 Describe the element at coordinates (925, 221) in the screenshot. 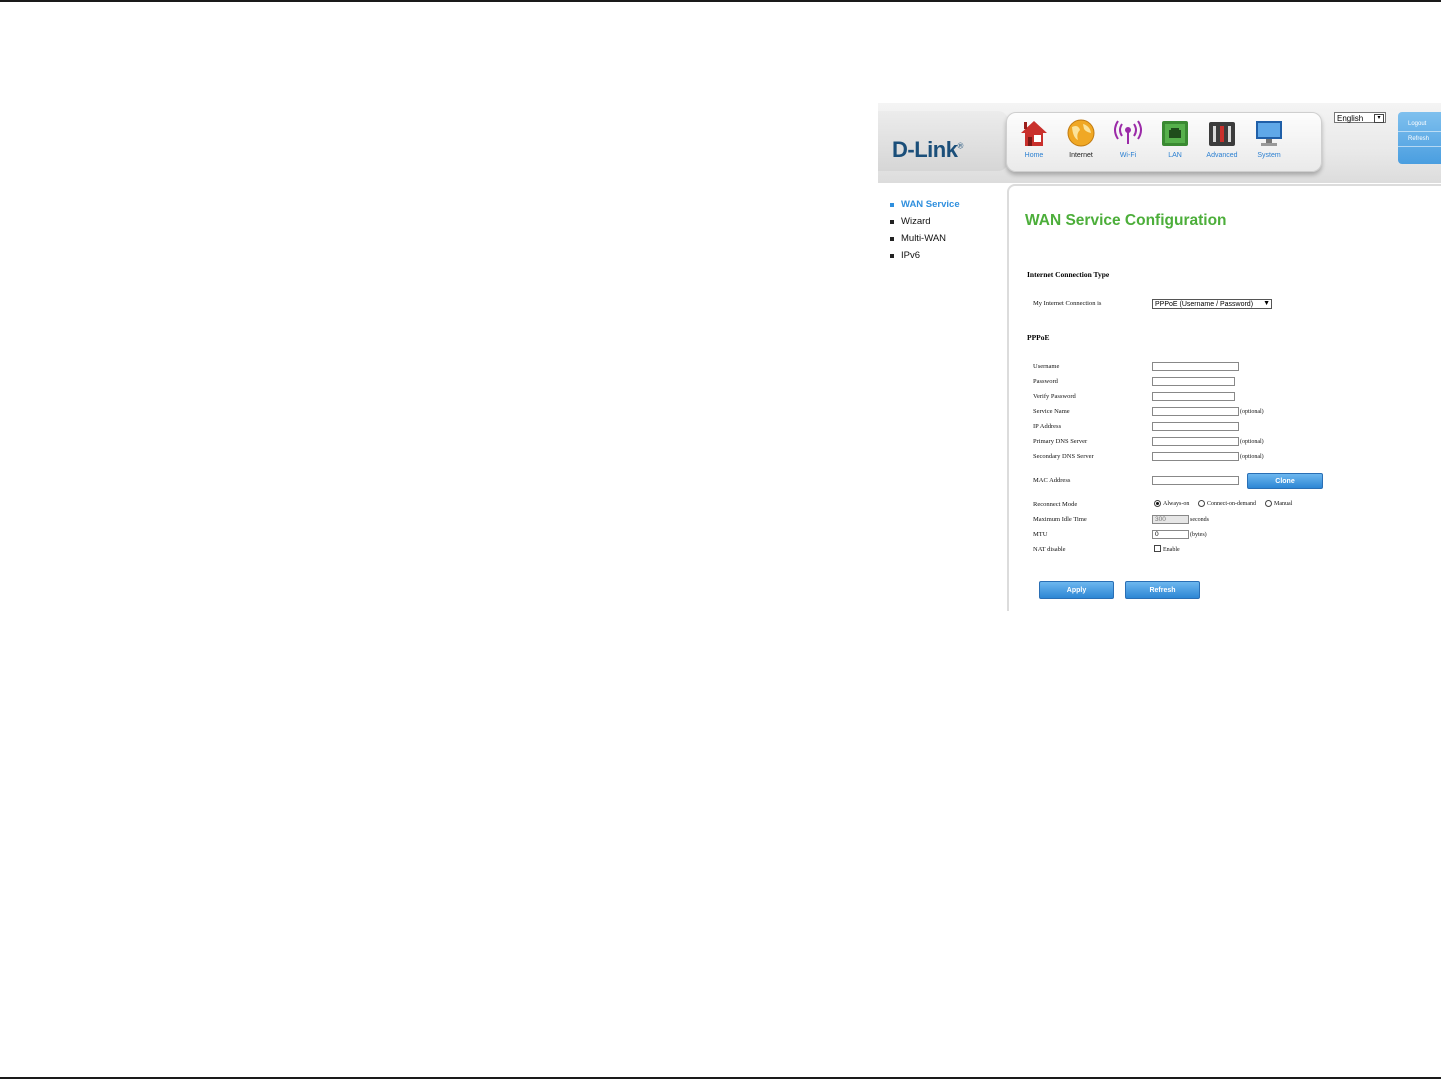

I see `menu-item-wizard: Wizard` at that location.